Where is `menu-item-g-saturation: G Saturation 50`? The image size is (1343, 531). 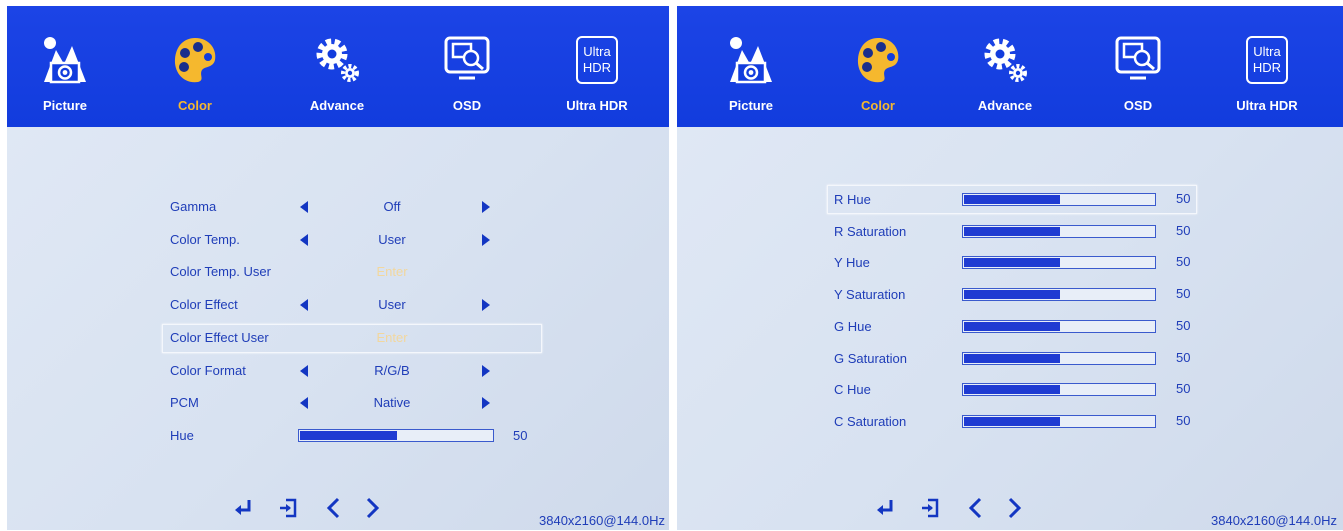
menu-item-g-saturation: G Saturation 50 is located at coordinates (1019, 359).